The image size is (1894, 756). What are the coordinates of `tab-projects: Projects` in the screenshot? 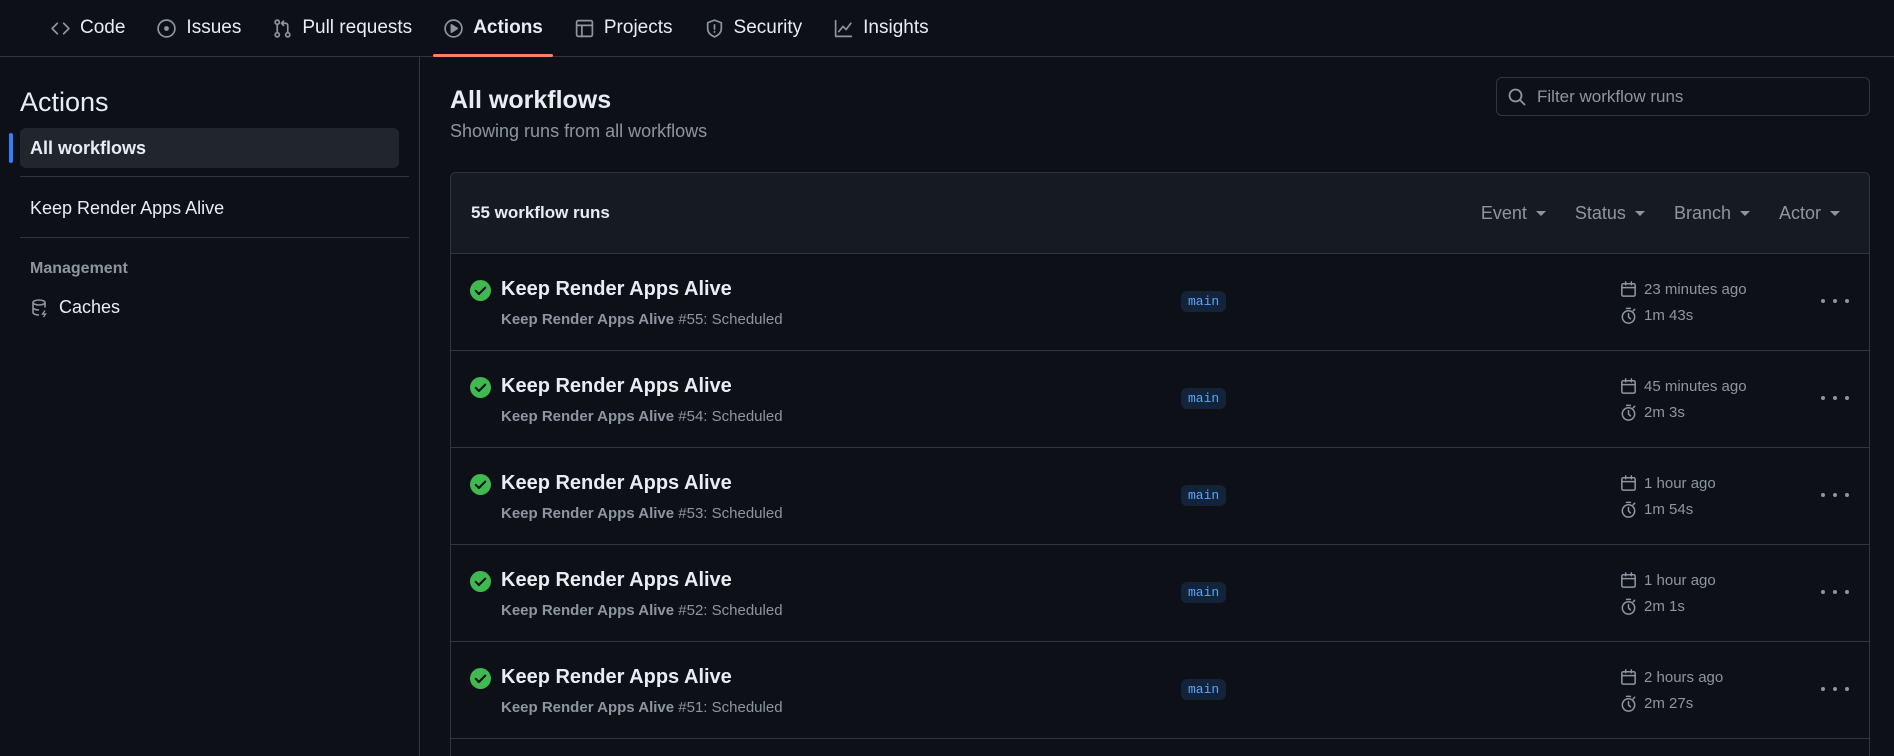 It's located at (623, 28).